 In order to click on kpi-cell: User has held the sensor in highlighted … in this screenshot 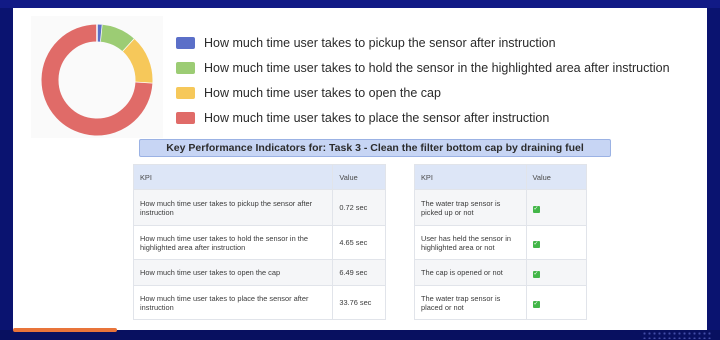, I will do `click(470, 242)`.